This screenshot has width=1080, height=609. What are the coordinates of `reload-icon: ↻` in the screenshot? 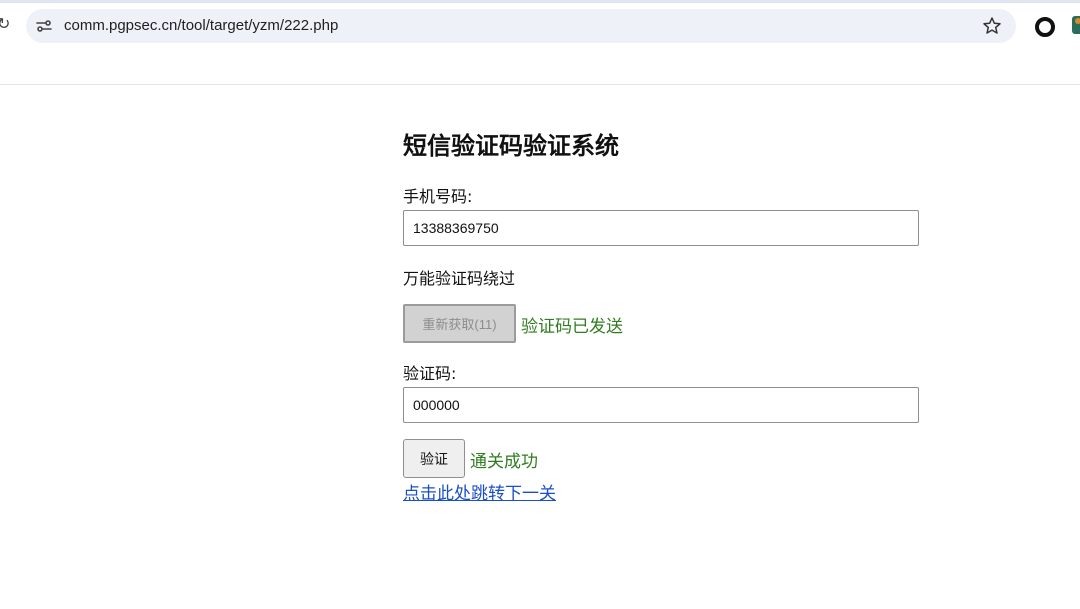 It's located at (5, 23).